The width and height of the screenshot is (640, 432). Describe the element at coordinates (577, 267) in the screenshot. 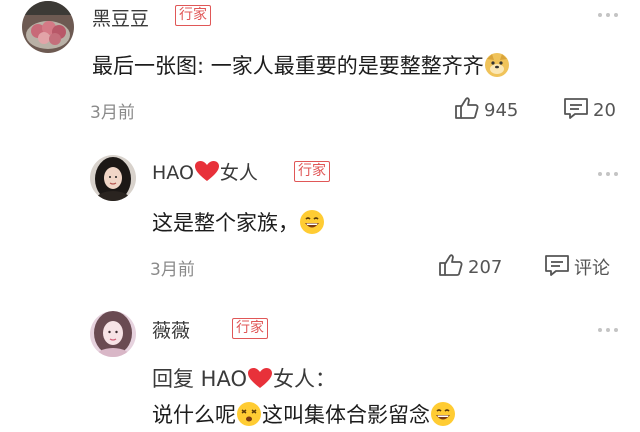

I see `reply-button: 评论` at that location.